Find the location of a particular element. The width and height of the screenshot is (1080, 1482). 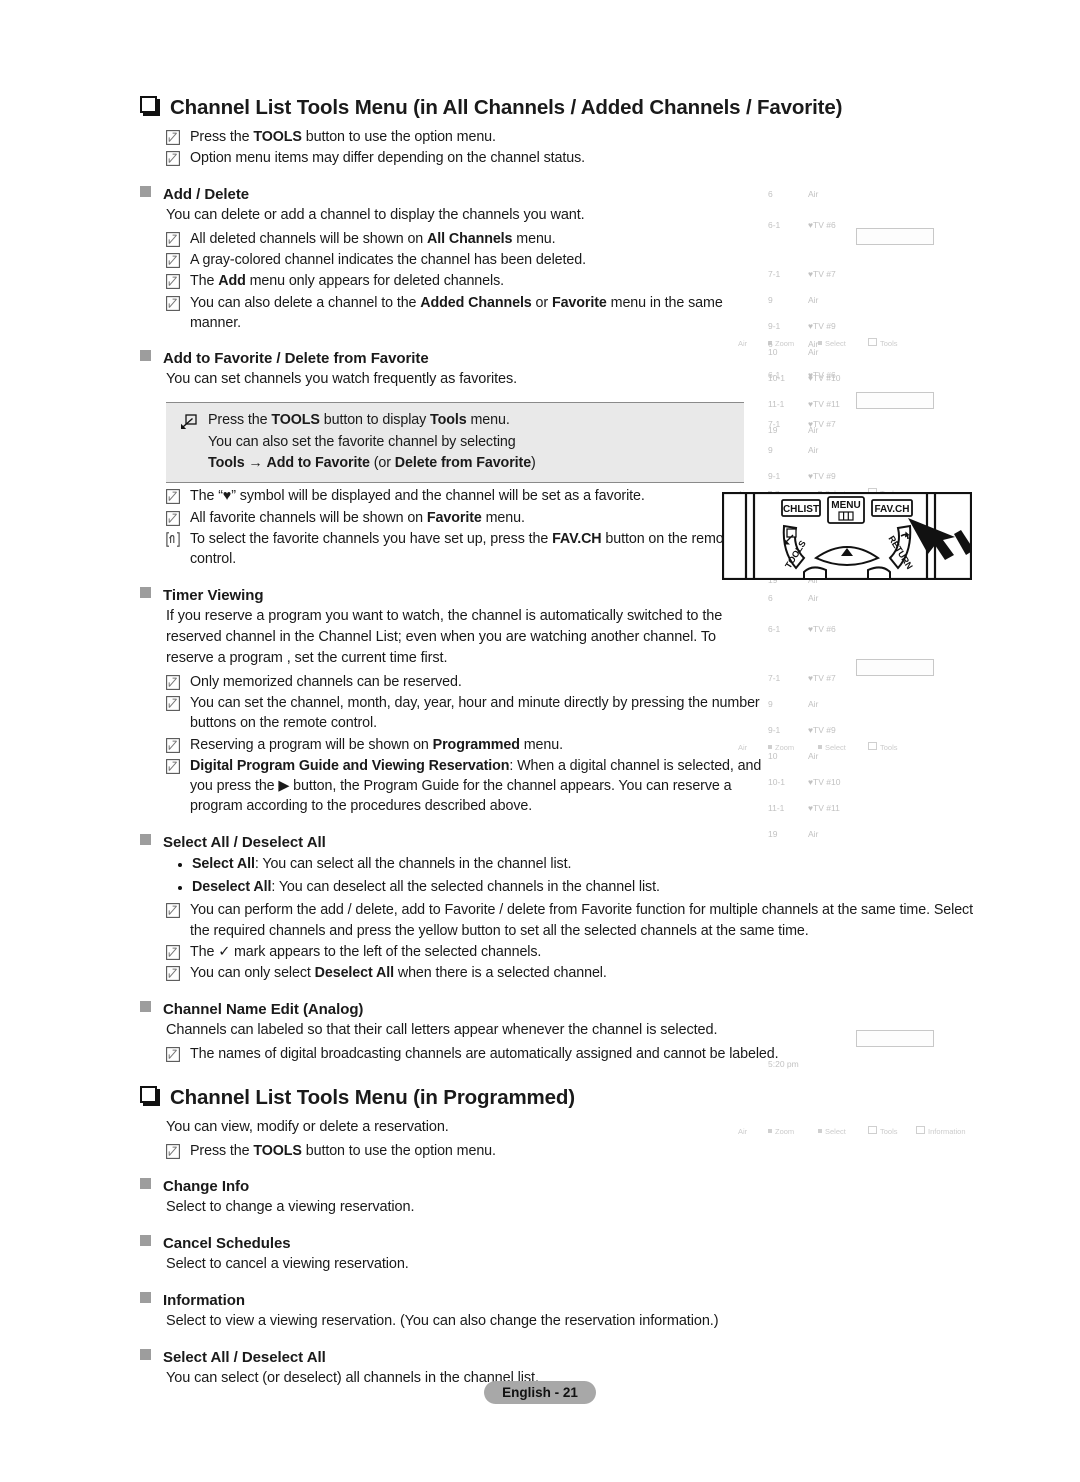

subsection-intro: Select to change a viewing reservation. is located at coordinates (290, 1207).